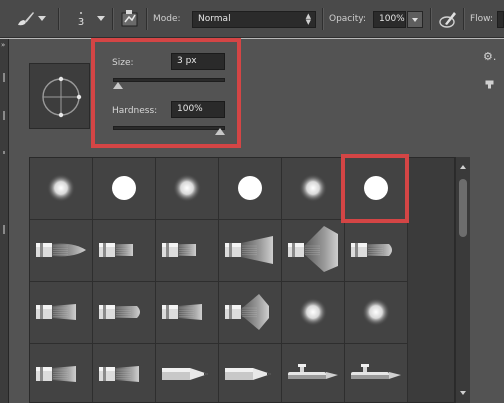 Image resolution: width=504 pixels, height=403 pixels. I want to click on mode-label: Mode:, so click(167, 19).